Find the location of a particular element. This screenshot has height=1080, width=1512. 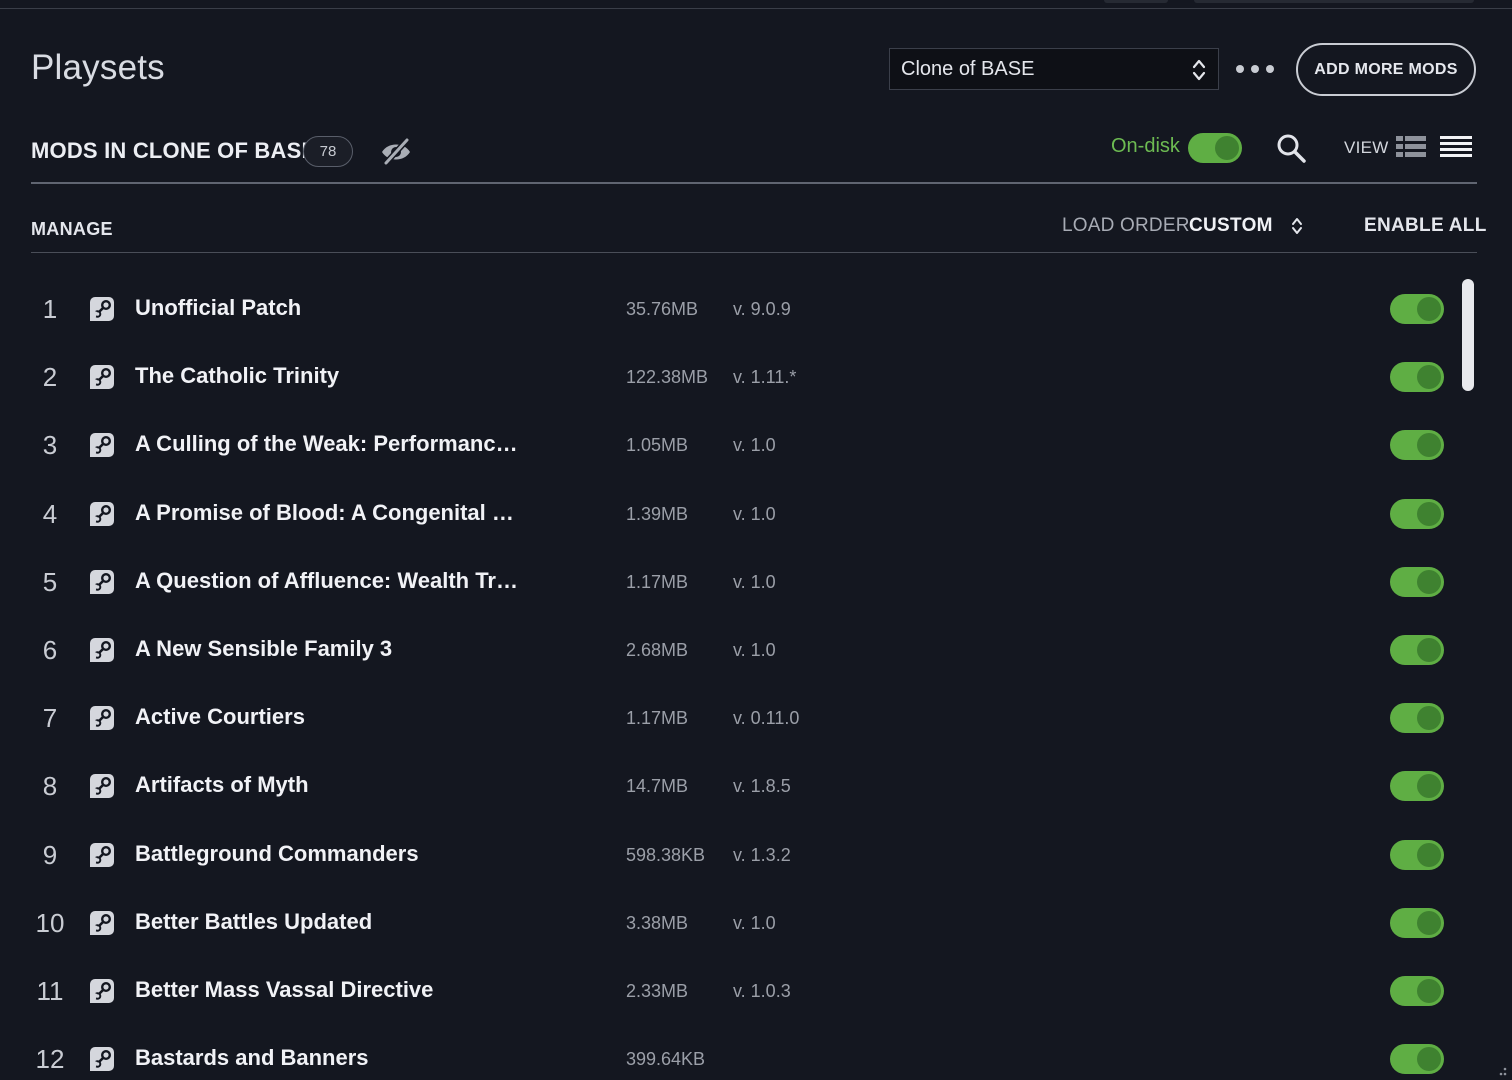

mod-row: 7 Active Courtiers 1.17MB v. 0.11.0 is located at coordinates (730, 719).